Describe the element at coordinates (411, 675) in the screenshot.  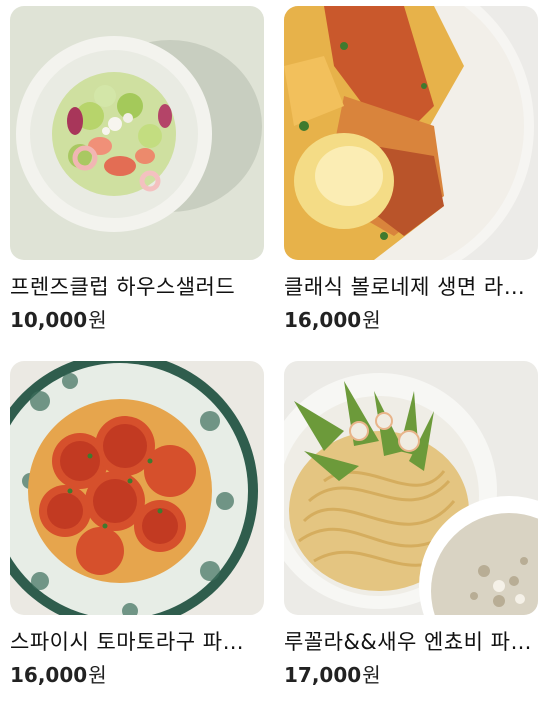
I see `product-price: 17,000원` at that location.